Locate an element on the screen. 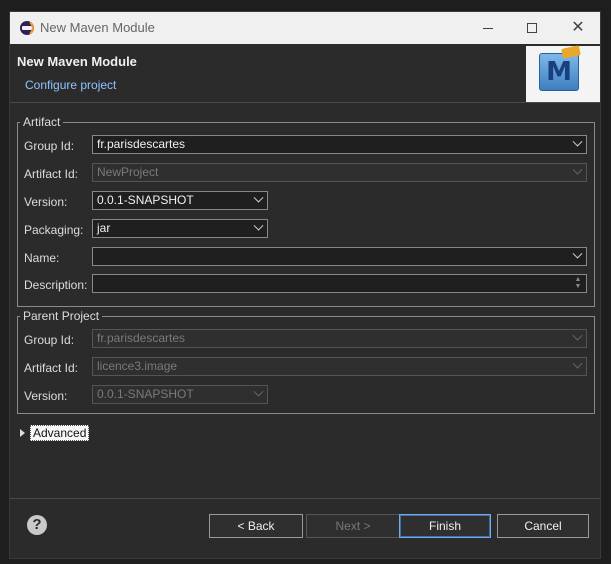 The height and width of the screenshot is (564, 611). maximize-button is located at coordinates (532, 28).